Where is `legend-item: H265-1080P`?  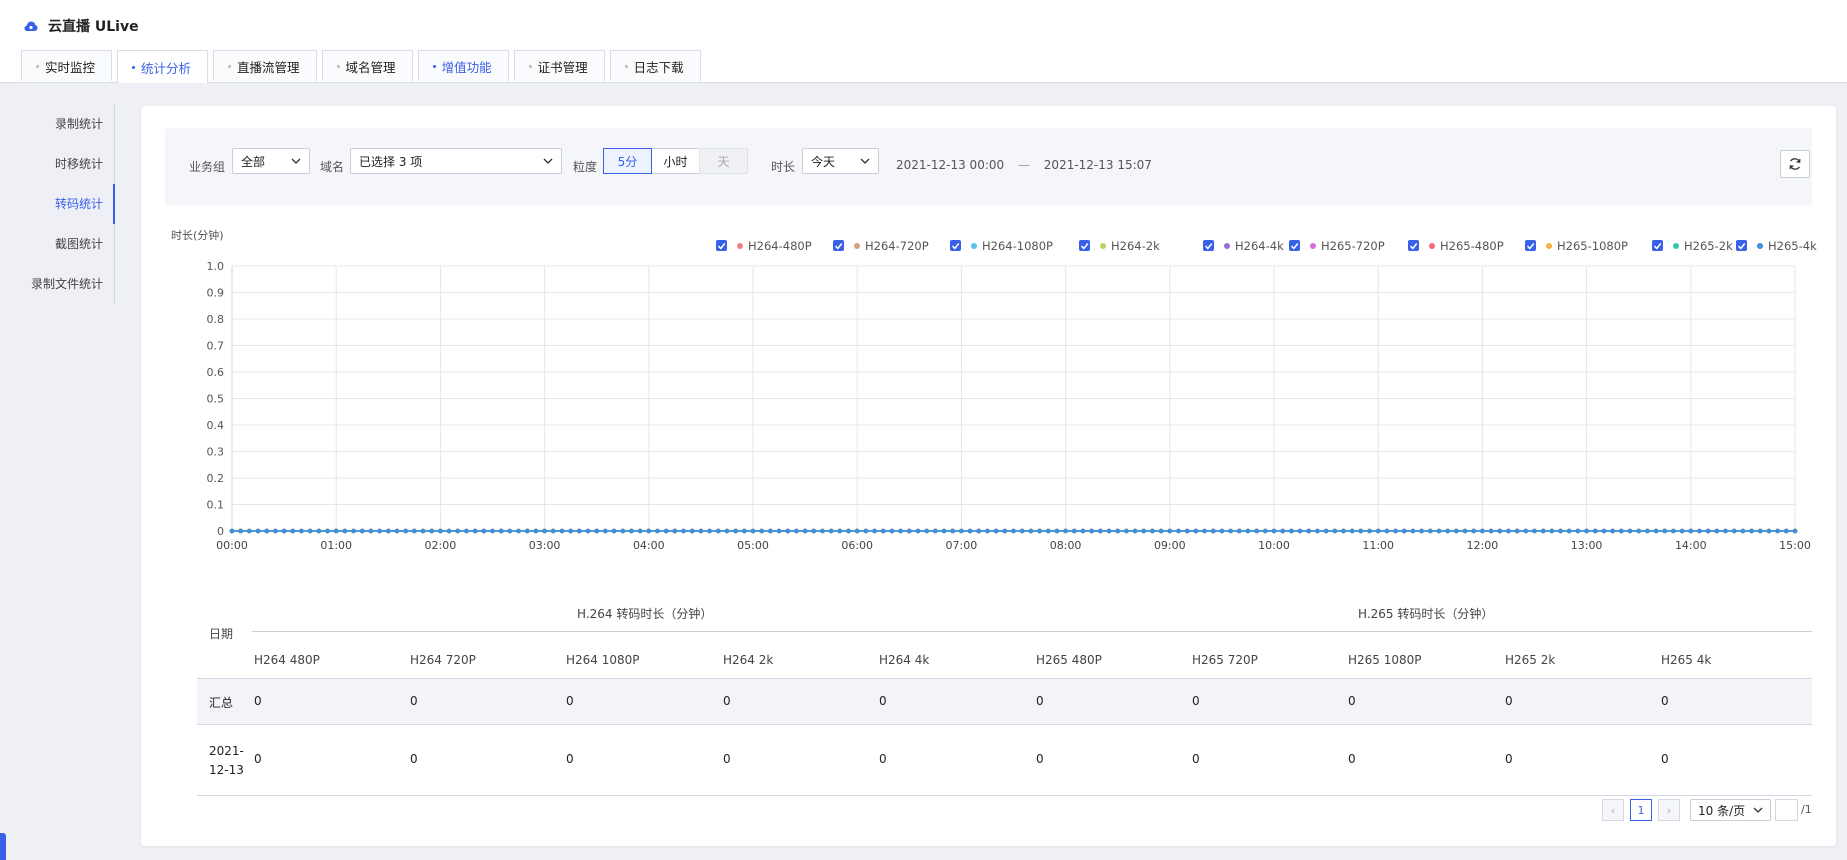 legend-item: H265-1080P is located at coordinates (1576, 246).